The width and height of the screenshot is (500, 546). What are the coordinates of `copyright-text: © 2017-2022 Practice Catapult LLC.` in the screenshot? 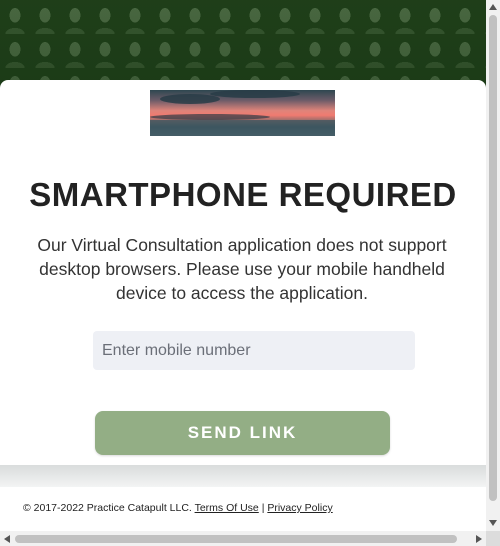 It's located at (107, 508).